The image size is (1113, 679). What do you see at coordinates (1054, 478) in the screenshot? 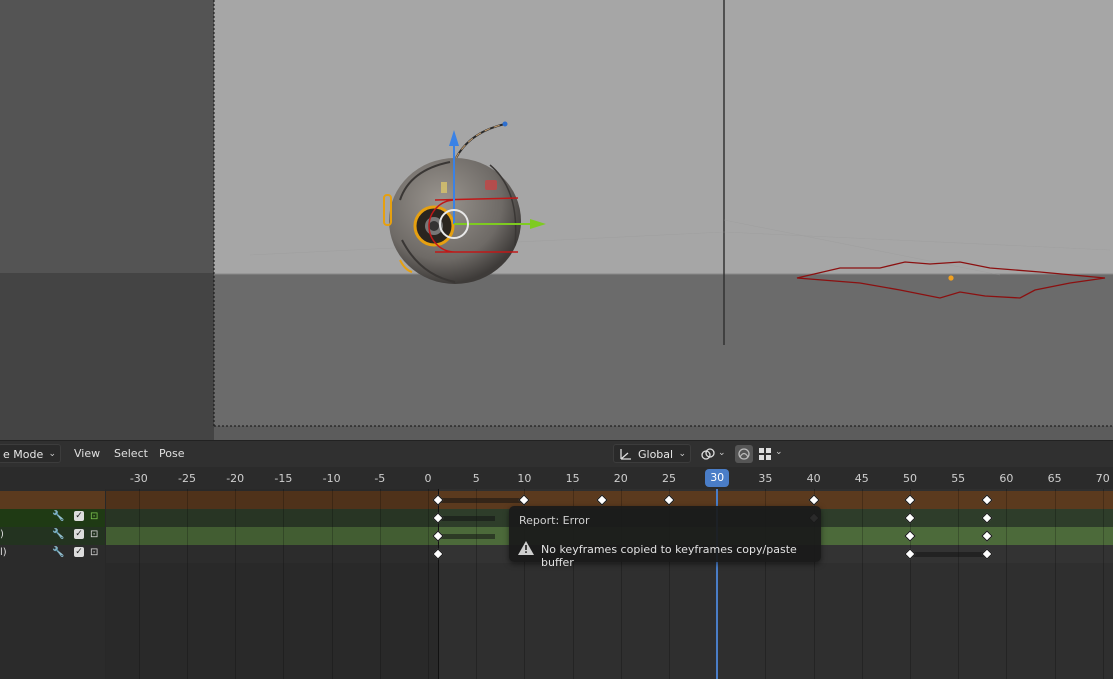
I see `ruler-tick-label: 65` at bounding box center [1054, 478].